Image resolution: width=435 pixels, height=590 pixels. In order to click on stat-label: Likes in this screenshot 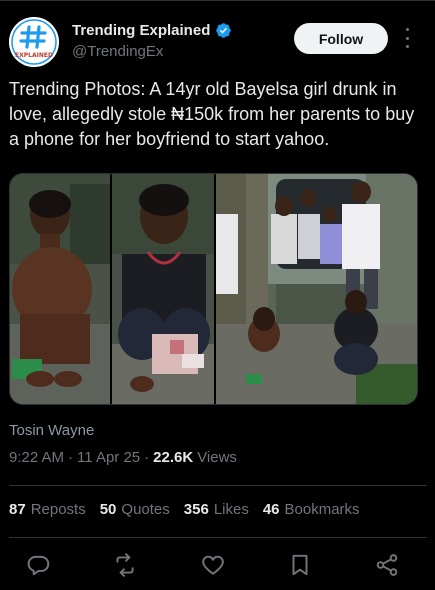, I will do `click(231, 509)`.